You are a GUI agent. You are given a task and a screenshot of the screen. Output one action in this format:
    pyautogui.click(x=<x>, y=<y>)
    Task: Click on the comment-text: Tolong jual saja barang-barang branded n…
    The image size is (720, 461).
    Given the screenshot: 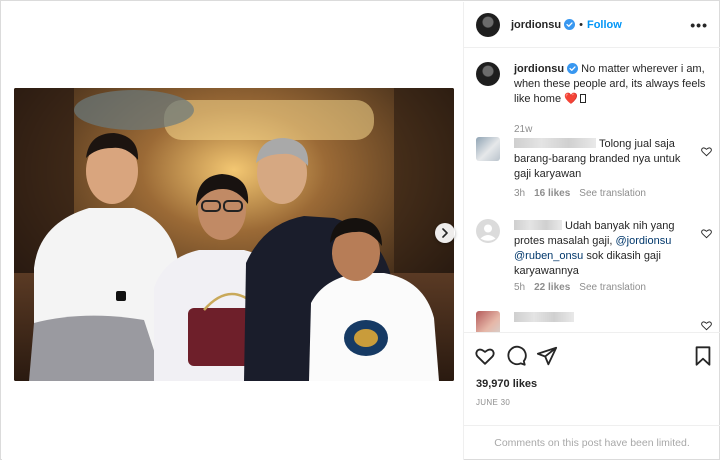 What is the action you would take?
    pyautogui.click(x=606, y=159)
    